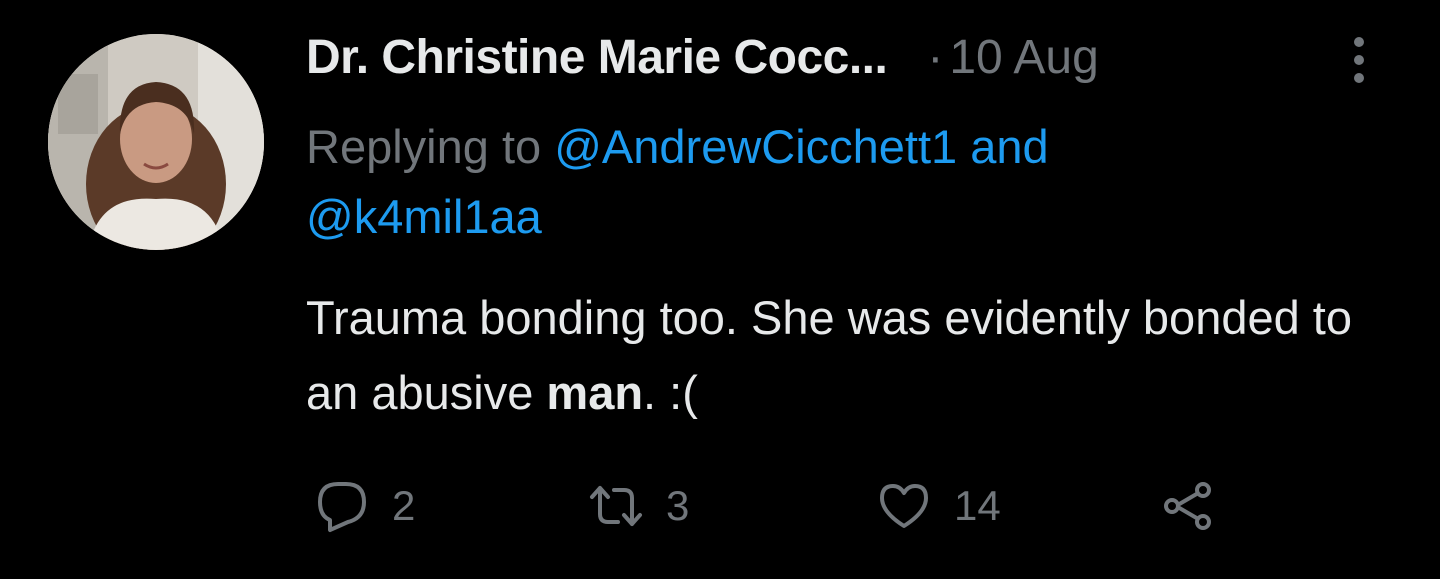  What do you see at coordinates (938, 506) in the screenshot?
I see `like-button: 14` at bounding box center [938, 506].